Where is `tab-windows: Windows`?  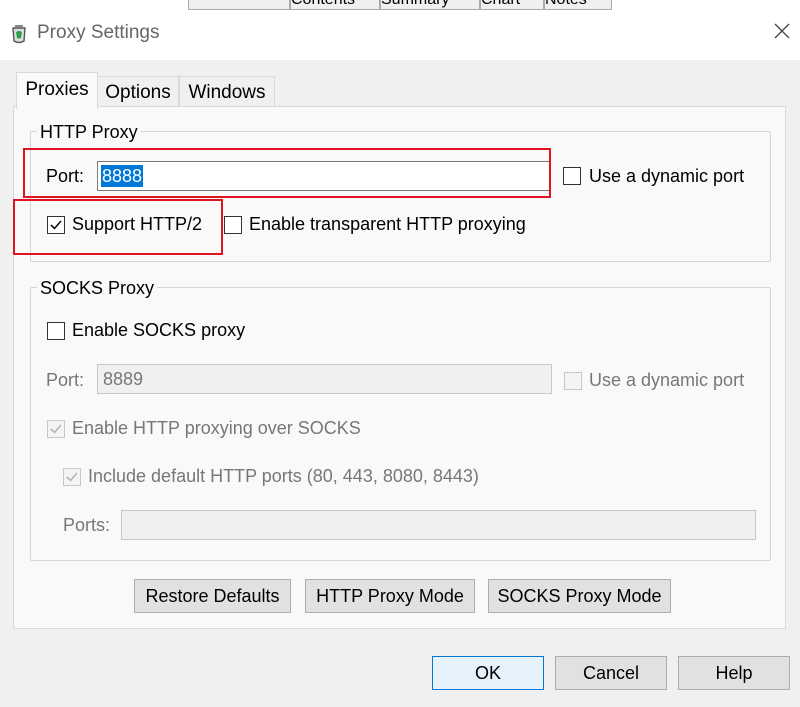 tab-windows: Windows is located at coordinates (227, 91).